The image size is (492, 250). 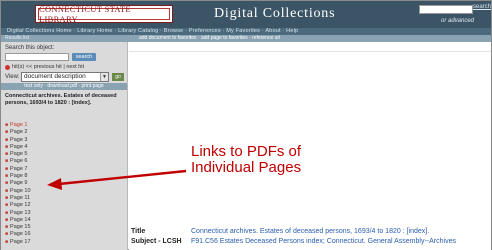 I want to click on page-link: ■ Page 2, so click(x=18, y=132).